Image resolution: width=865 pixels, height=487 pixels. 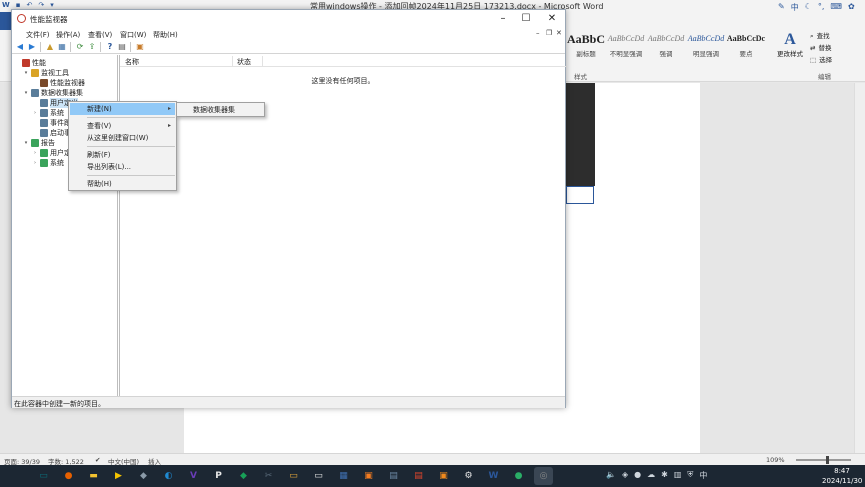 What do you see at coordinates (859, 268) in the screenshot?
I see `vertical-scrollbar` at bounding box center [859, 268].